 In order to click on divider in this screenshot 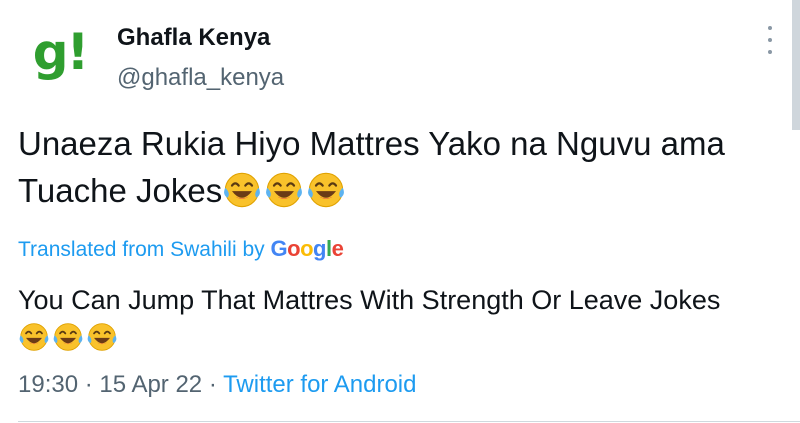, I will do `click(409, 421)`.